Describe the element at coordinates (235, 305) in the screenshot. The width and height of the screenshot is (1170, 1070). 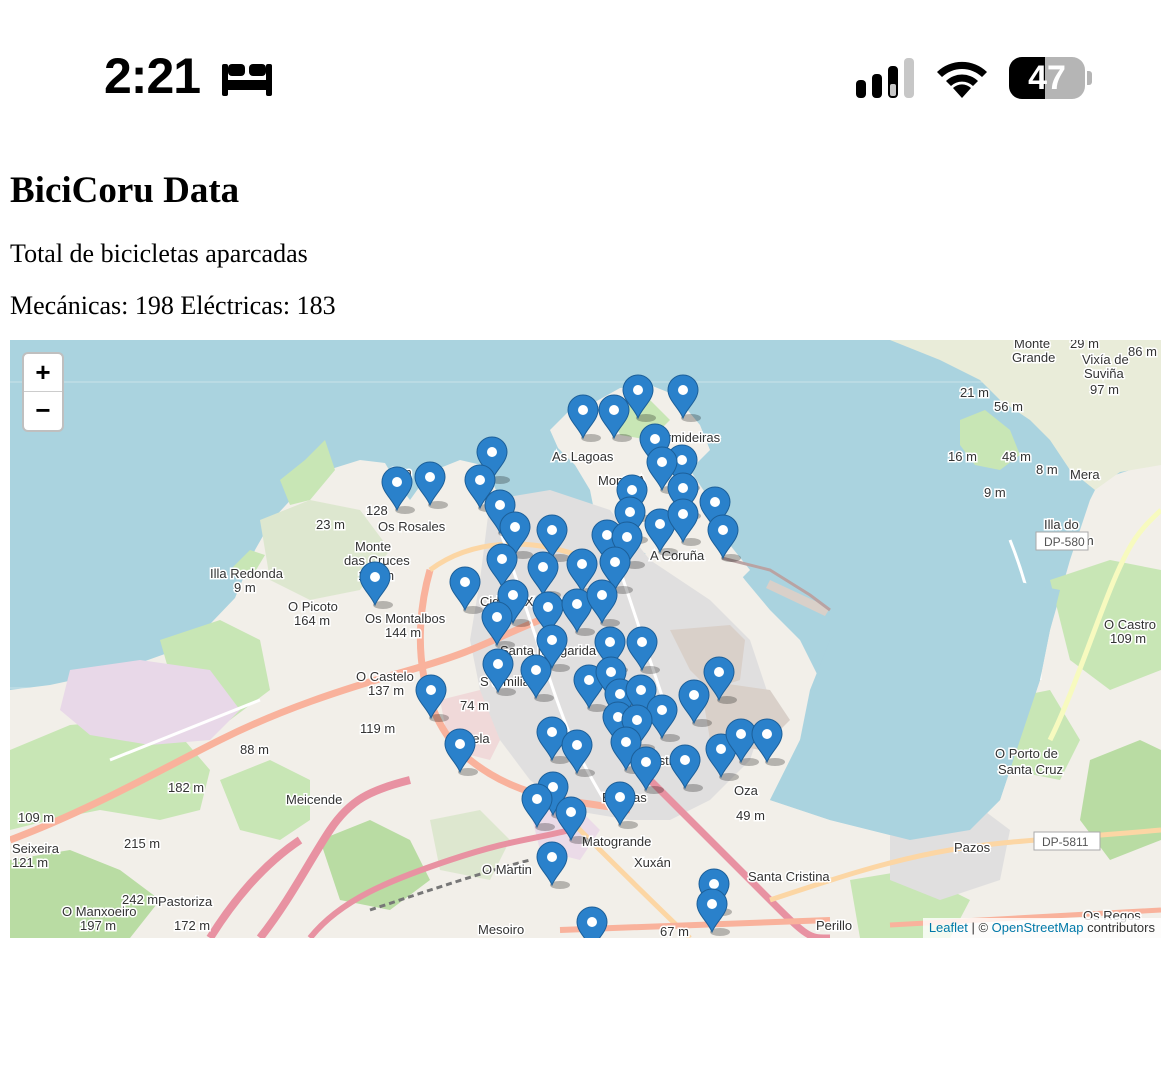
I see `electric-label: Eléctricas:` at that location.